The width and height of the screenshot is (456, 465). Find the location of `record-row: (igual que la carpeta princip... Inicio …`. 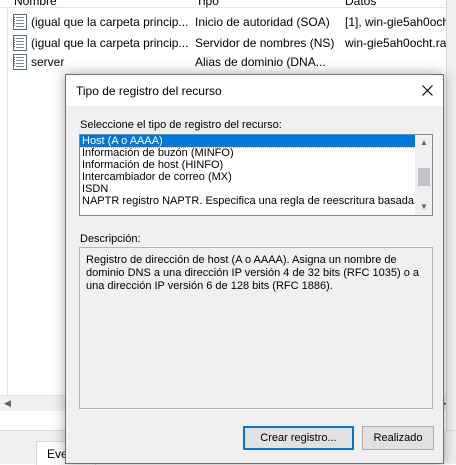

record-row: (igual que la carpeta princip... Inicio … is located at coordinates (228, 22).